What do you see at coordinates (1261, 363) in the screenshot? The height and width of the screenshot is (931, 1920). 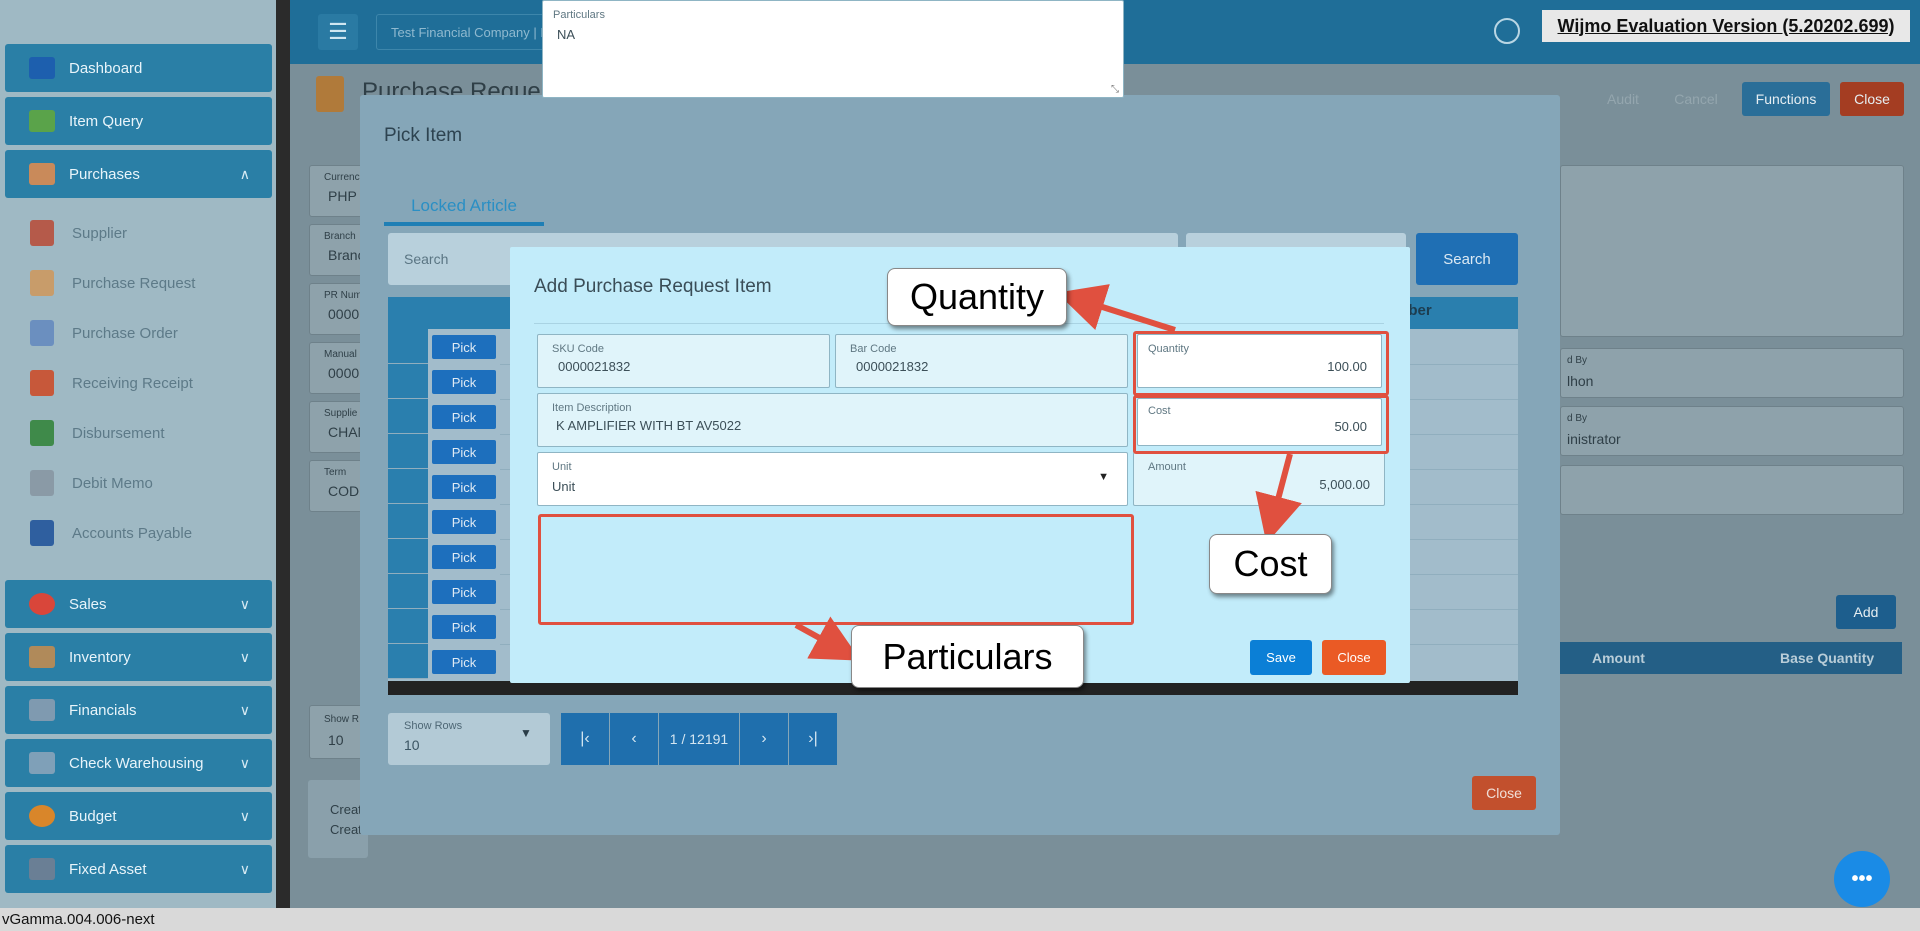 I see `quantity-highlight` at bounding box center [1261, 363].